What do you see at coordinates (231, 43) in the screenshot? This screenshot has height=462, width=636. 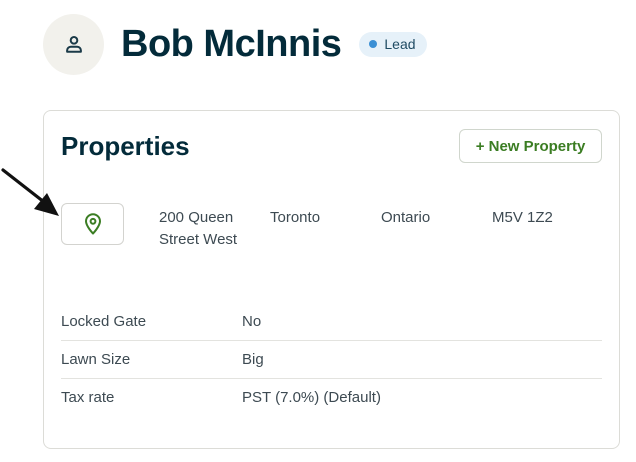 I see `client-name: Bob McInnis` at bounding box center [231, 43].